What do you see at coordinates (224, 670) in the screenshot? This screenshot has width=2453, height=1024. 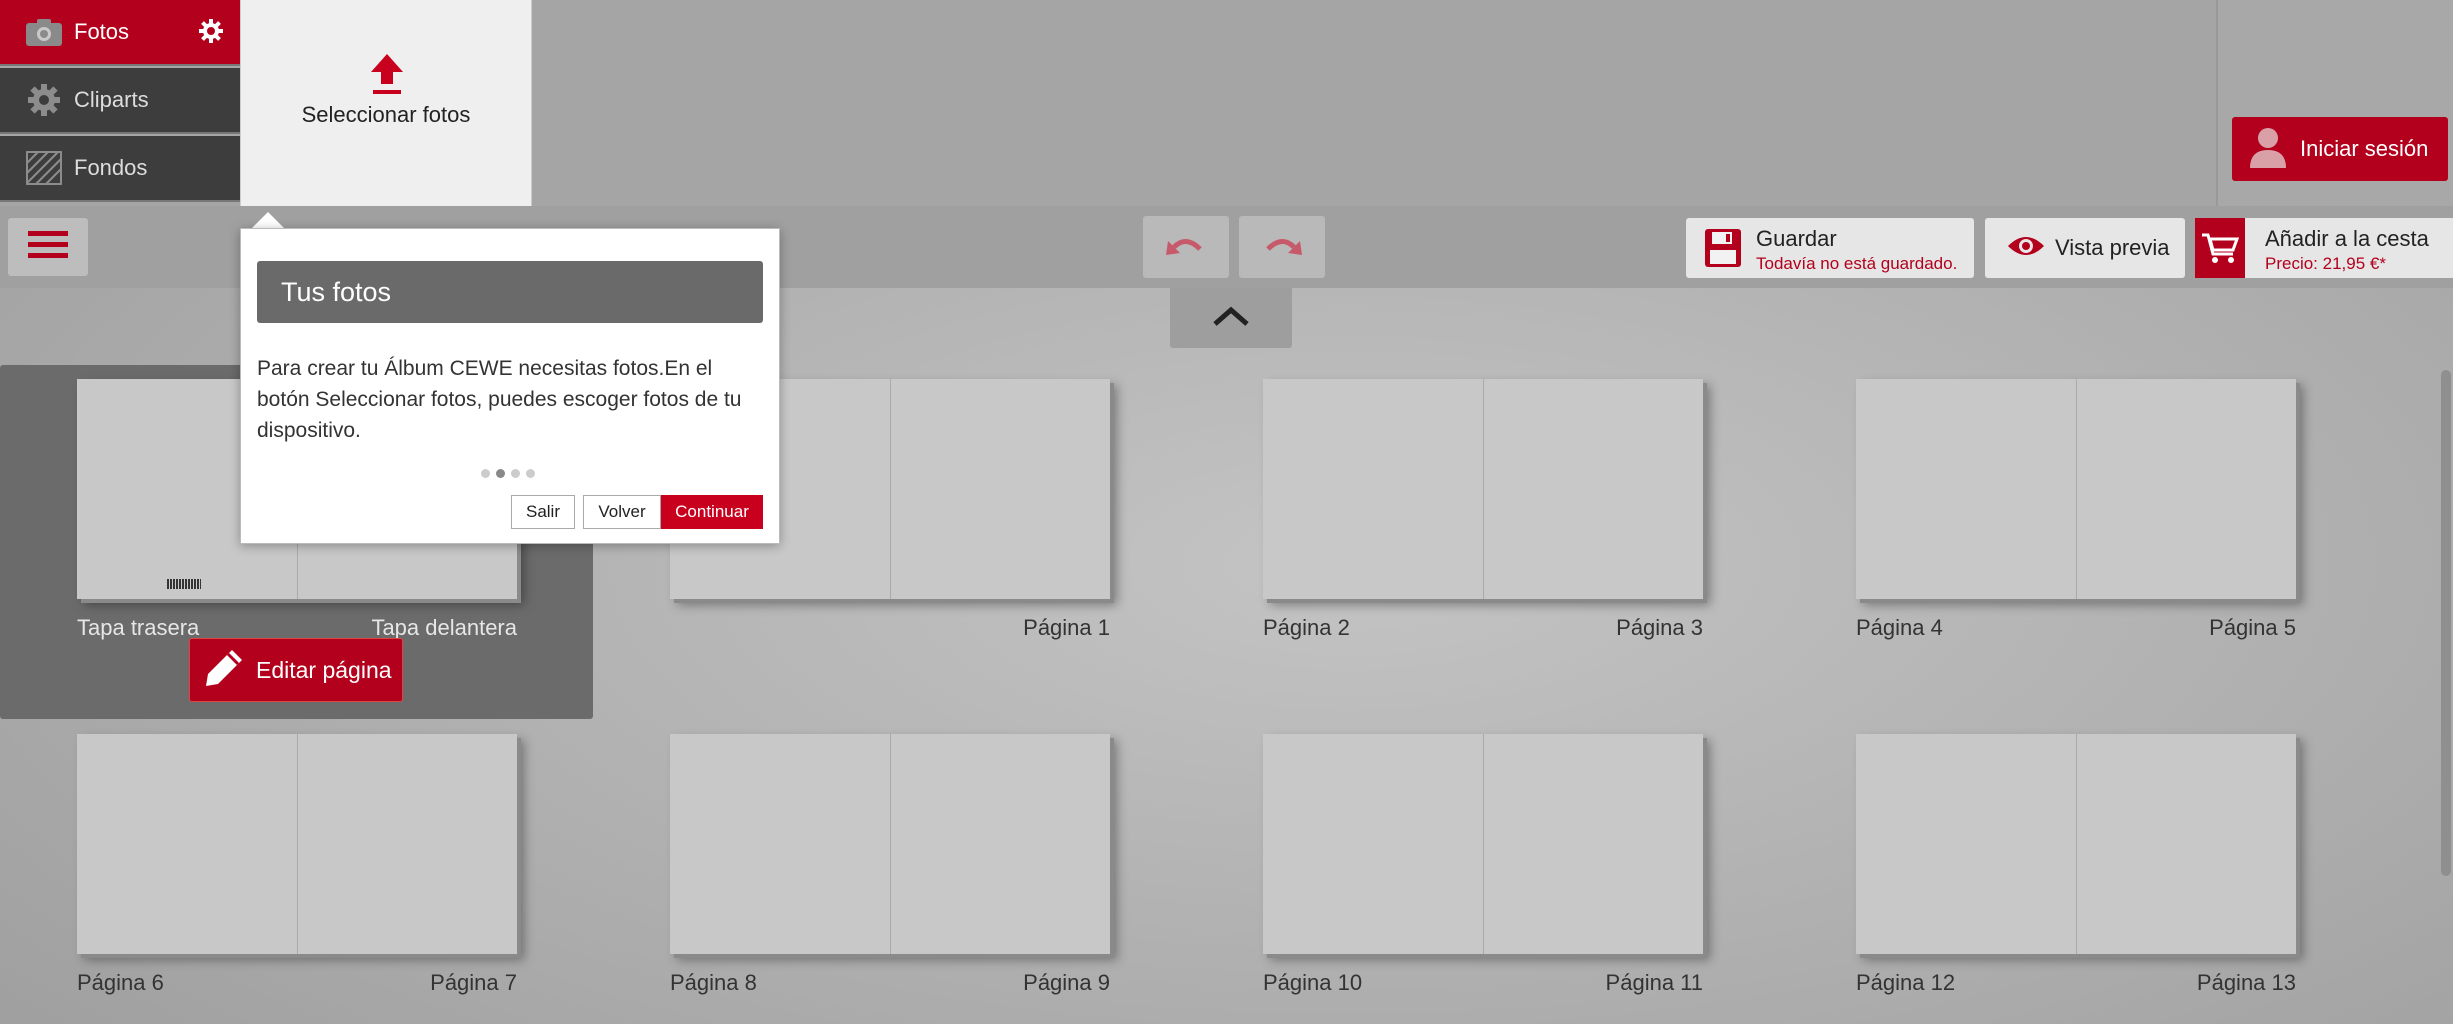 I see `pencil-icon` at bounding box center [224, 670].